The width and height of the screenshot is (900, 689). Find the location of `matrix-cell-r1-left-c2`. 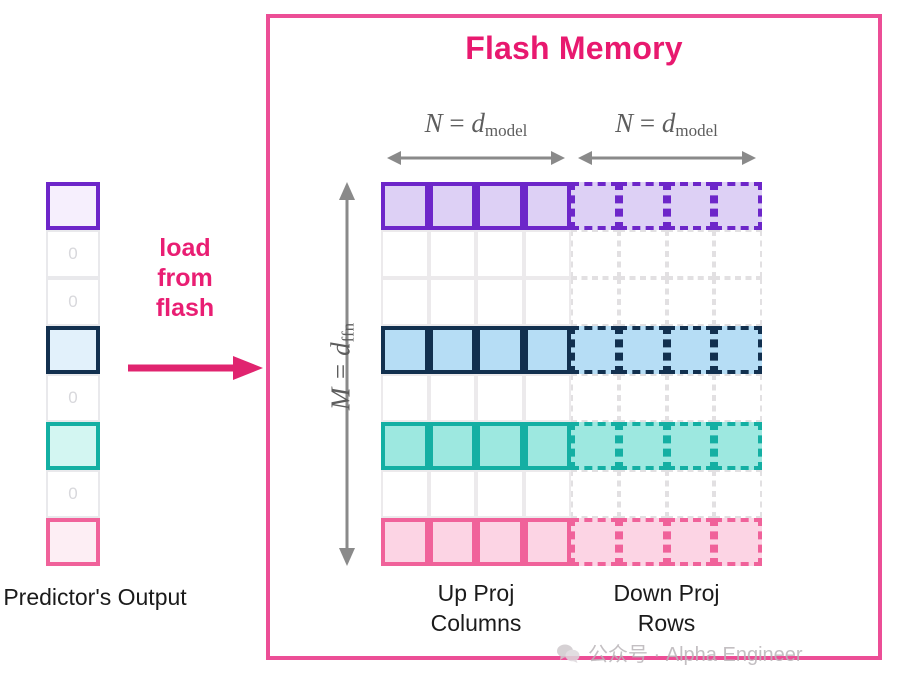

matrix-cell-r1-left-c2 is located at coordinates (500, 254).